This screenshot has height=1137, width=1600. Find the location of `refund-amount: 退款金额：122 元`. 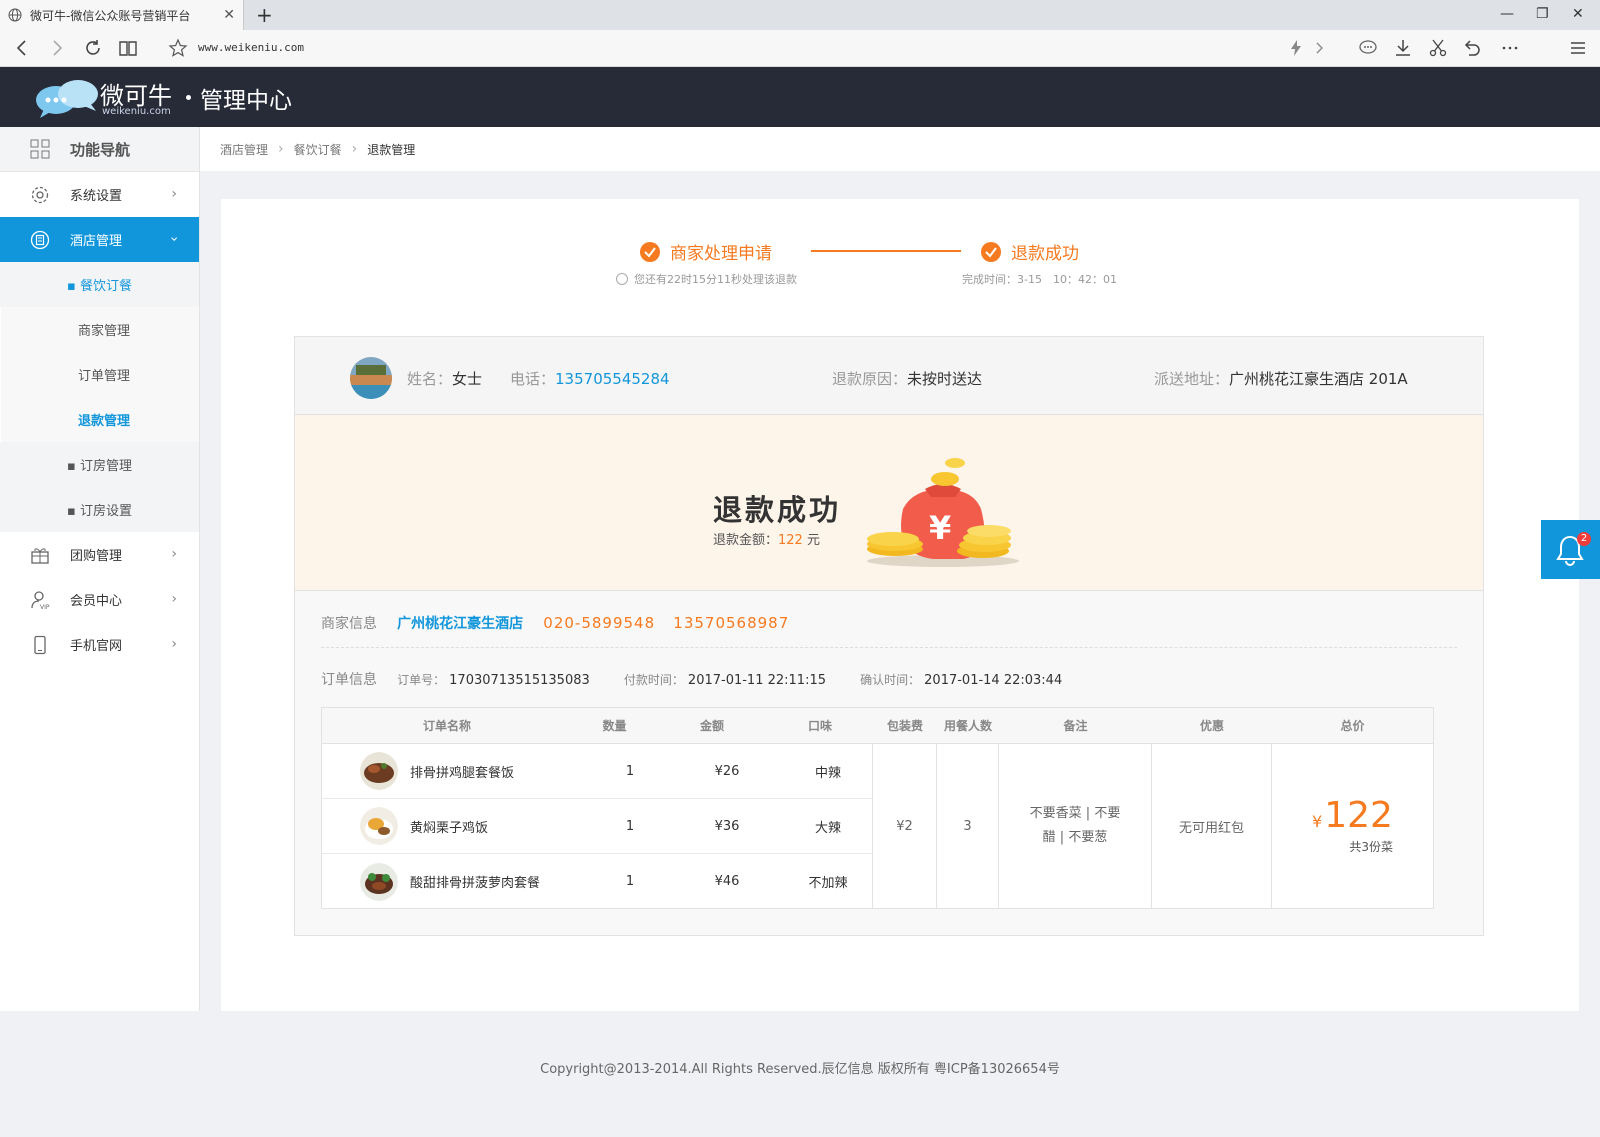

refund-amount: 退款金额：122 元 is located at coordinates (766, 540).